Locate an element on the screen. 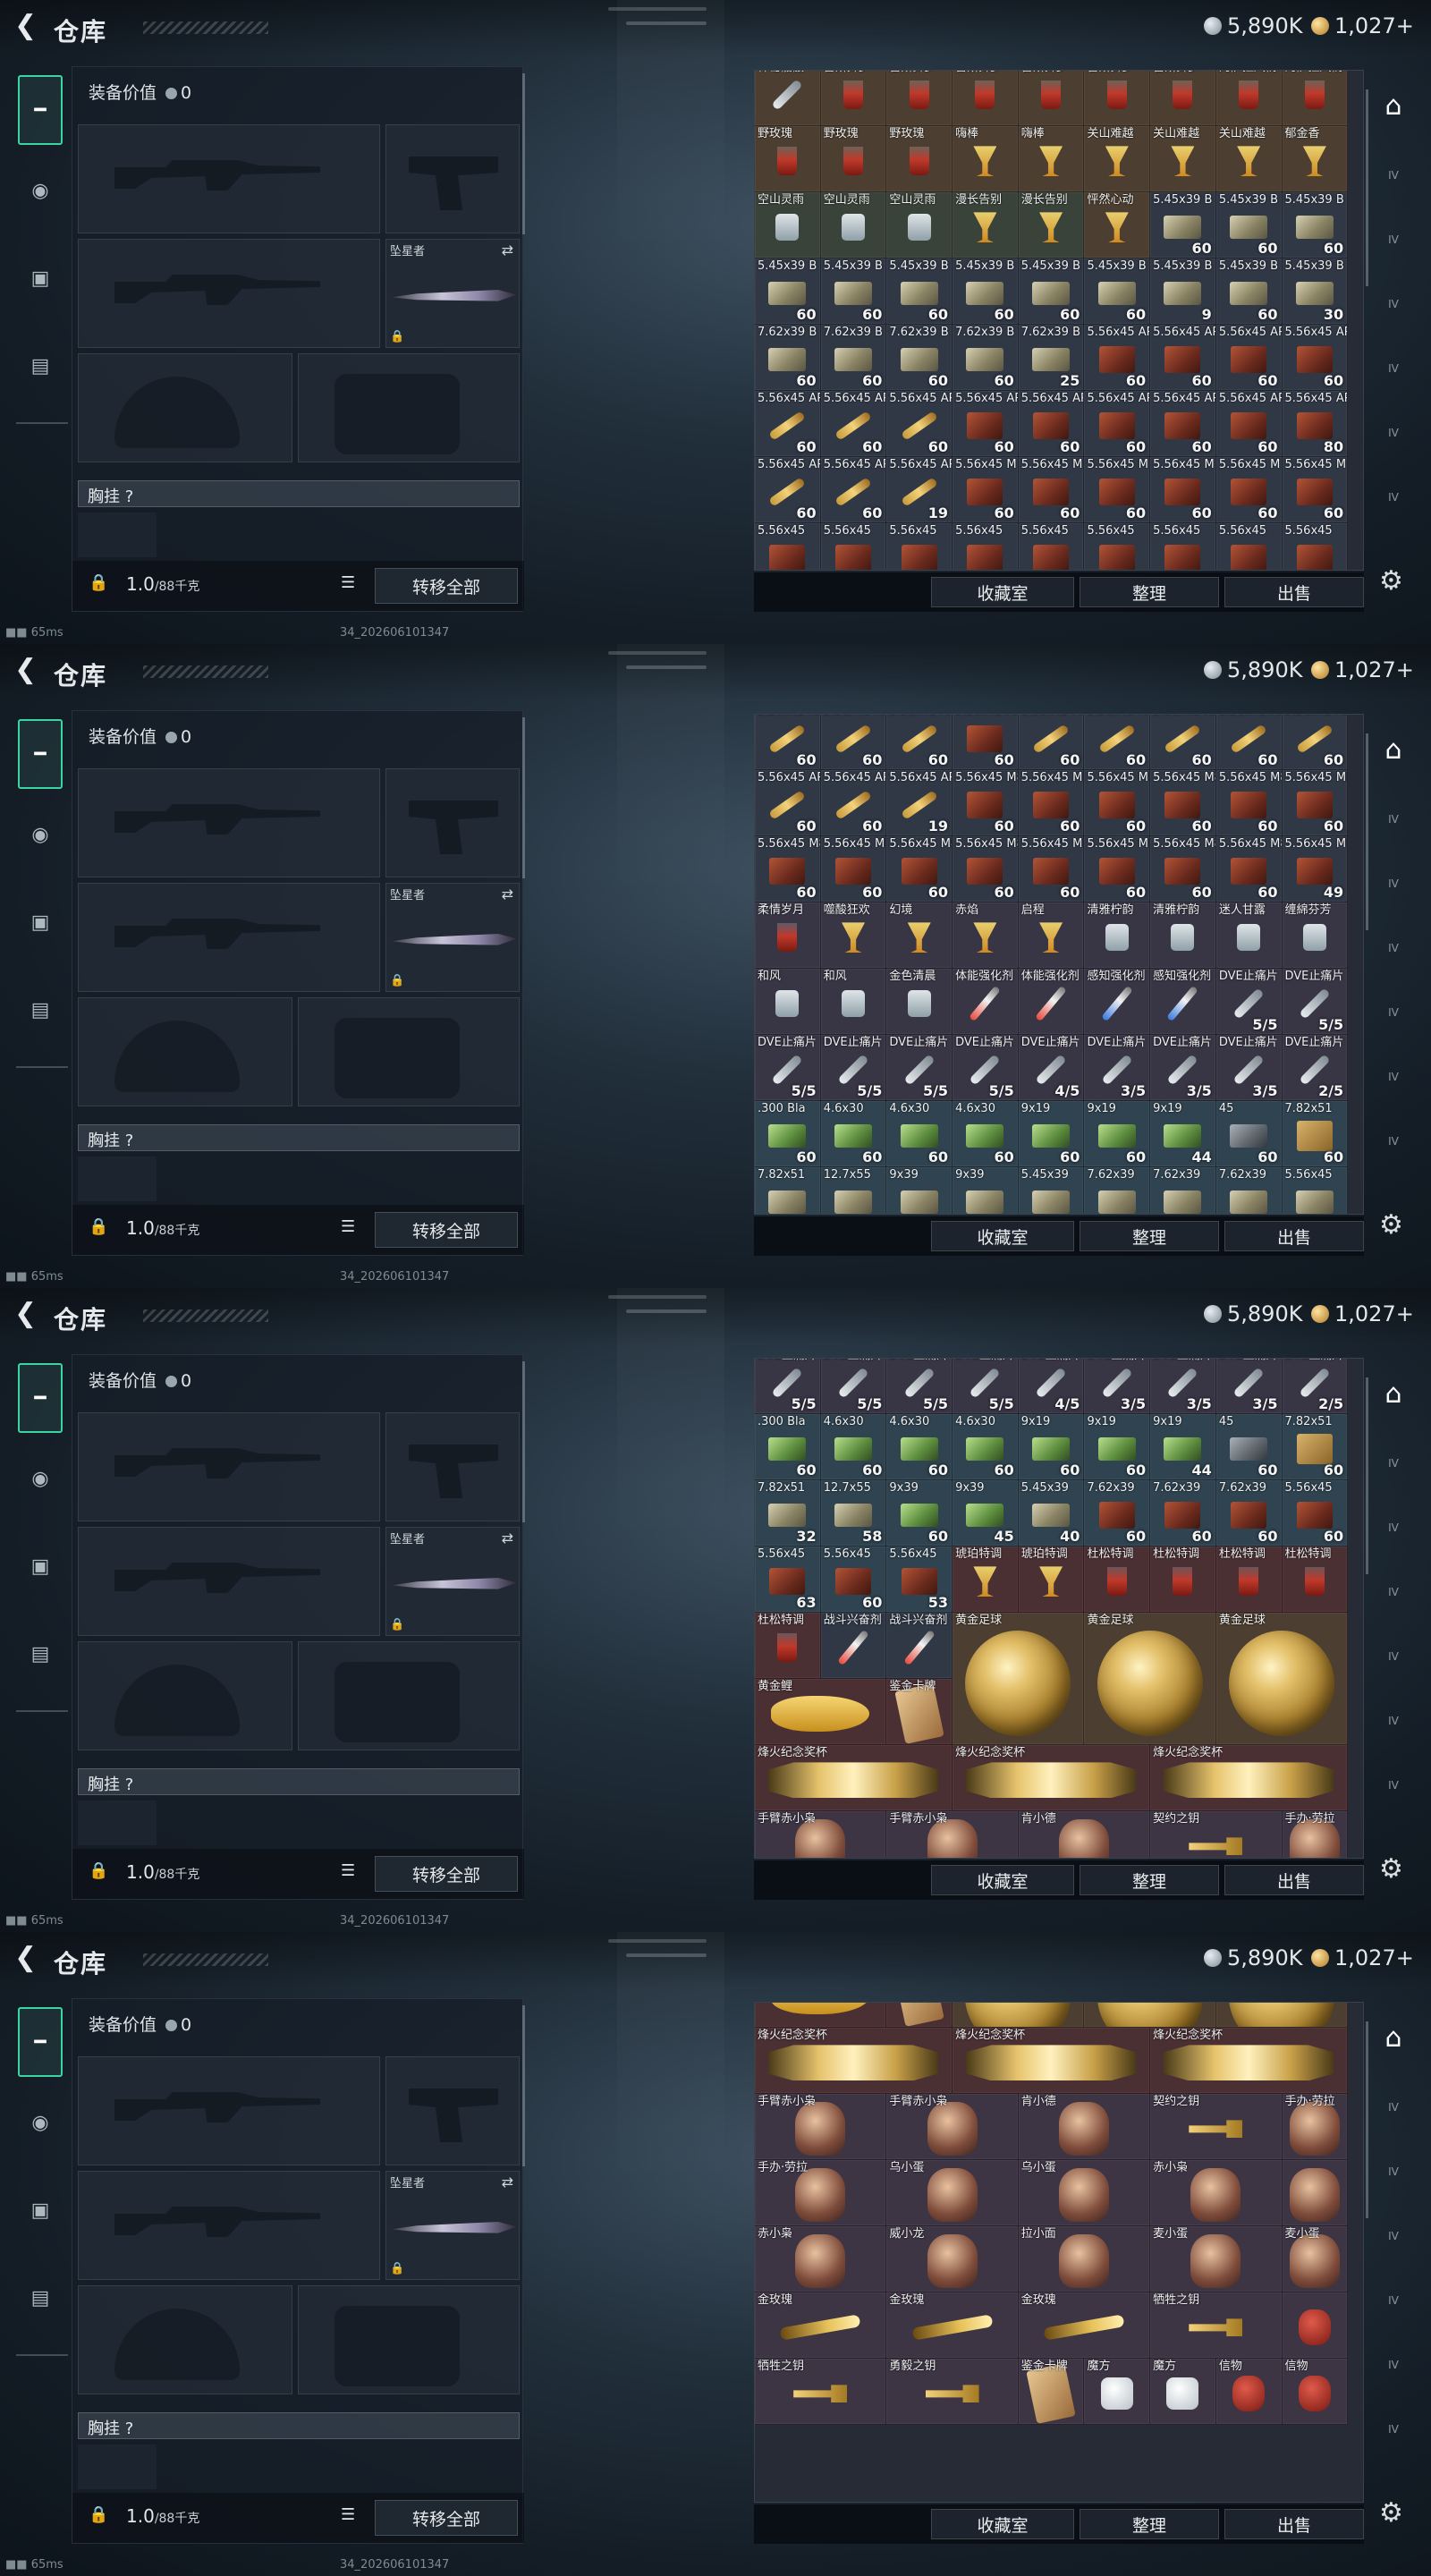  warehouse-tab-1: IV is located at coordinates (1394, 1463).